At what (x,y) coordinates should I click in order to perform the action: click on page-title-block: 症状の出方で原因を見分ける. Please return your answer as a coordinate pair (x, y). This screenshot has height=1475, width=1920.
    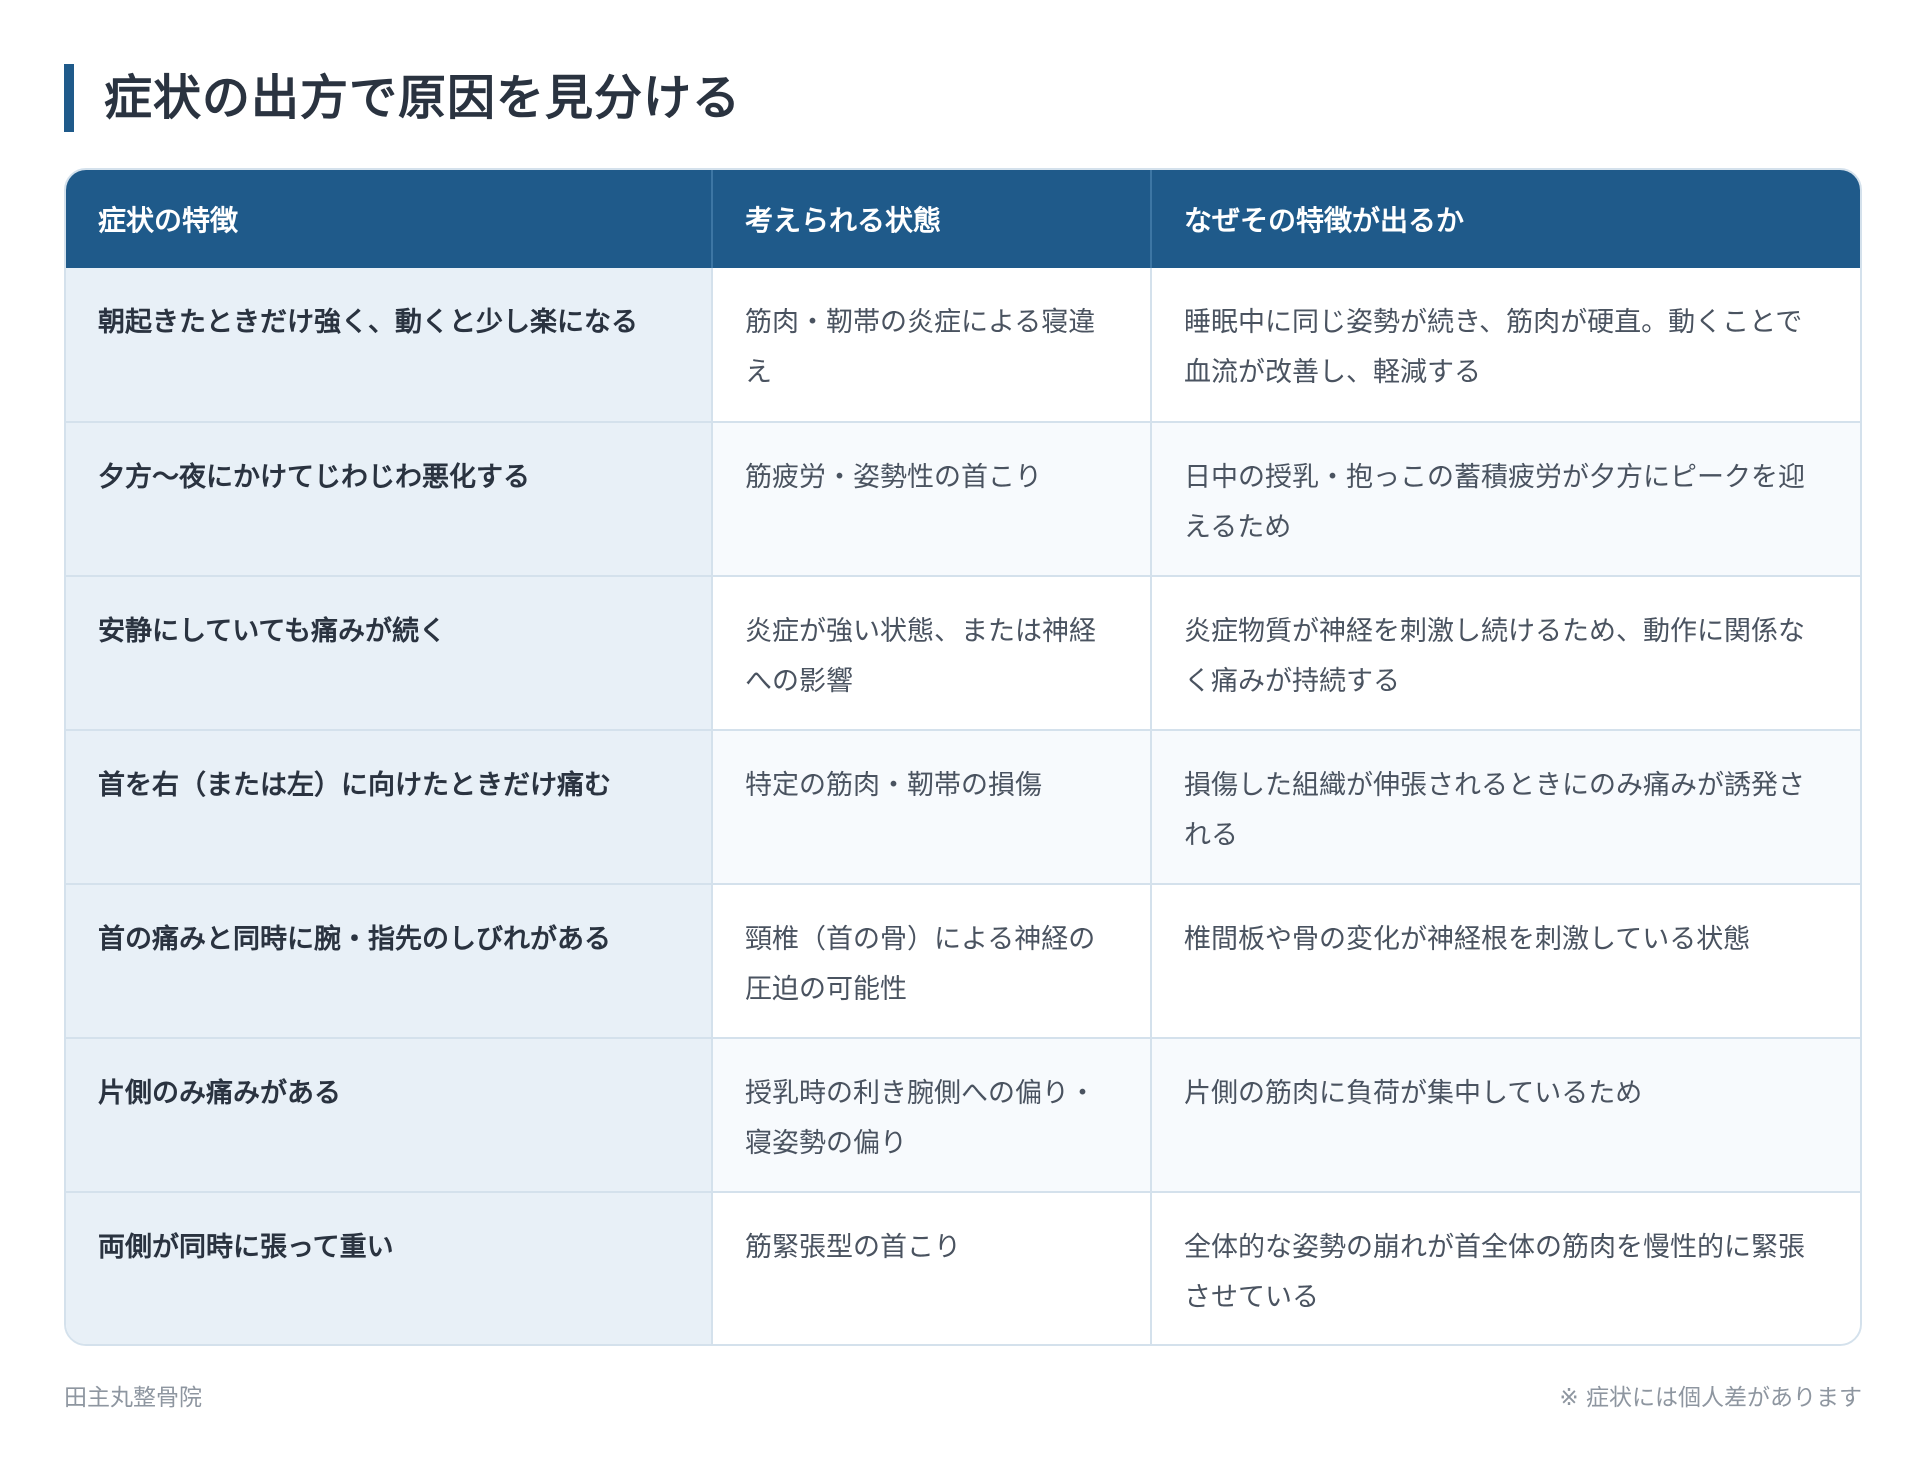
    Looking at the image, I should click on (402, 98).